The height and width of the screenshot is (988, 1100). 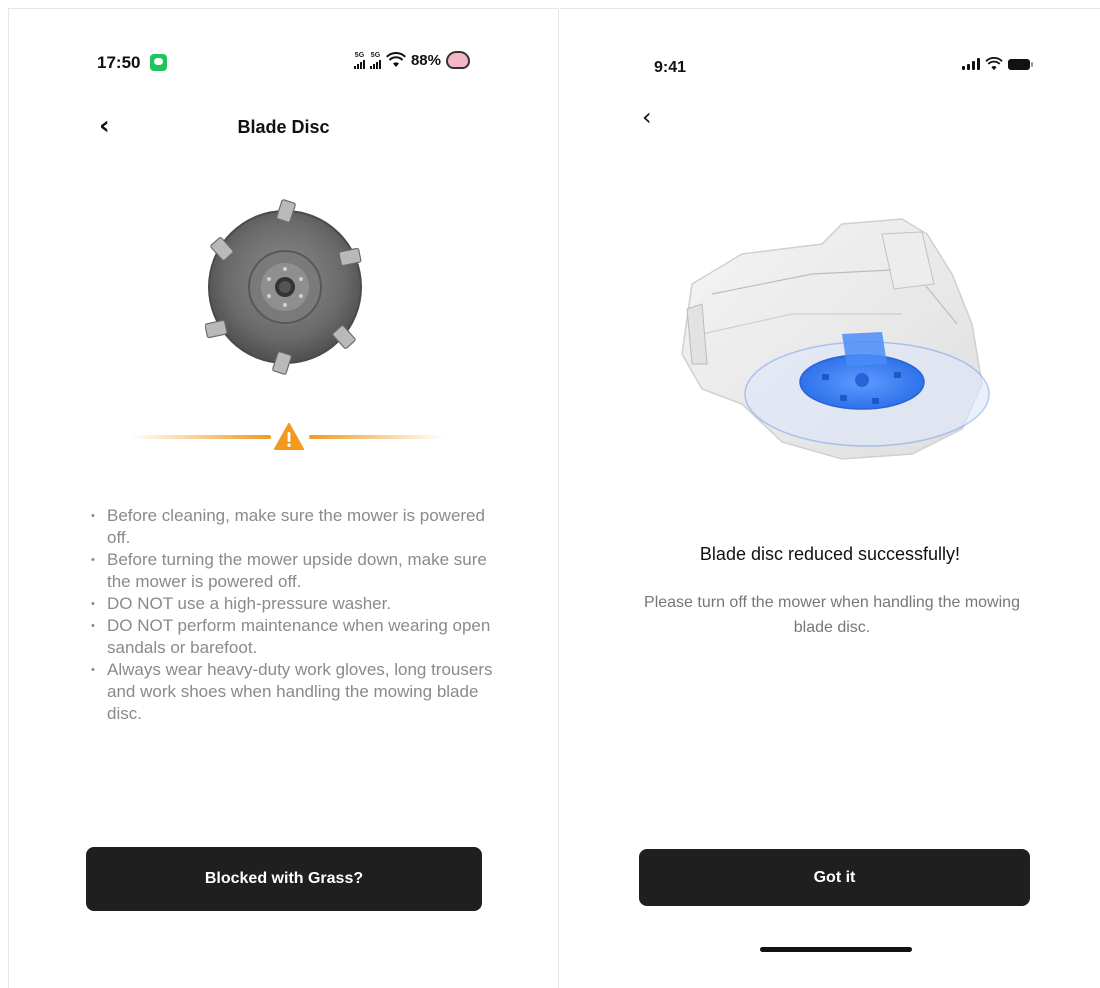 I want to click on warning-line-left, so click(x=200, y=437).